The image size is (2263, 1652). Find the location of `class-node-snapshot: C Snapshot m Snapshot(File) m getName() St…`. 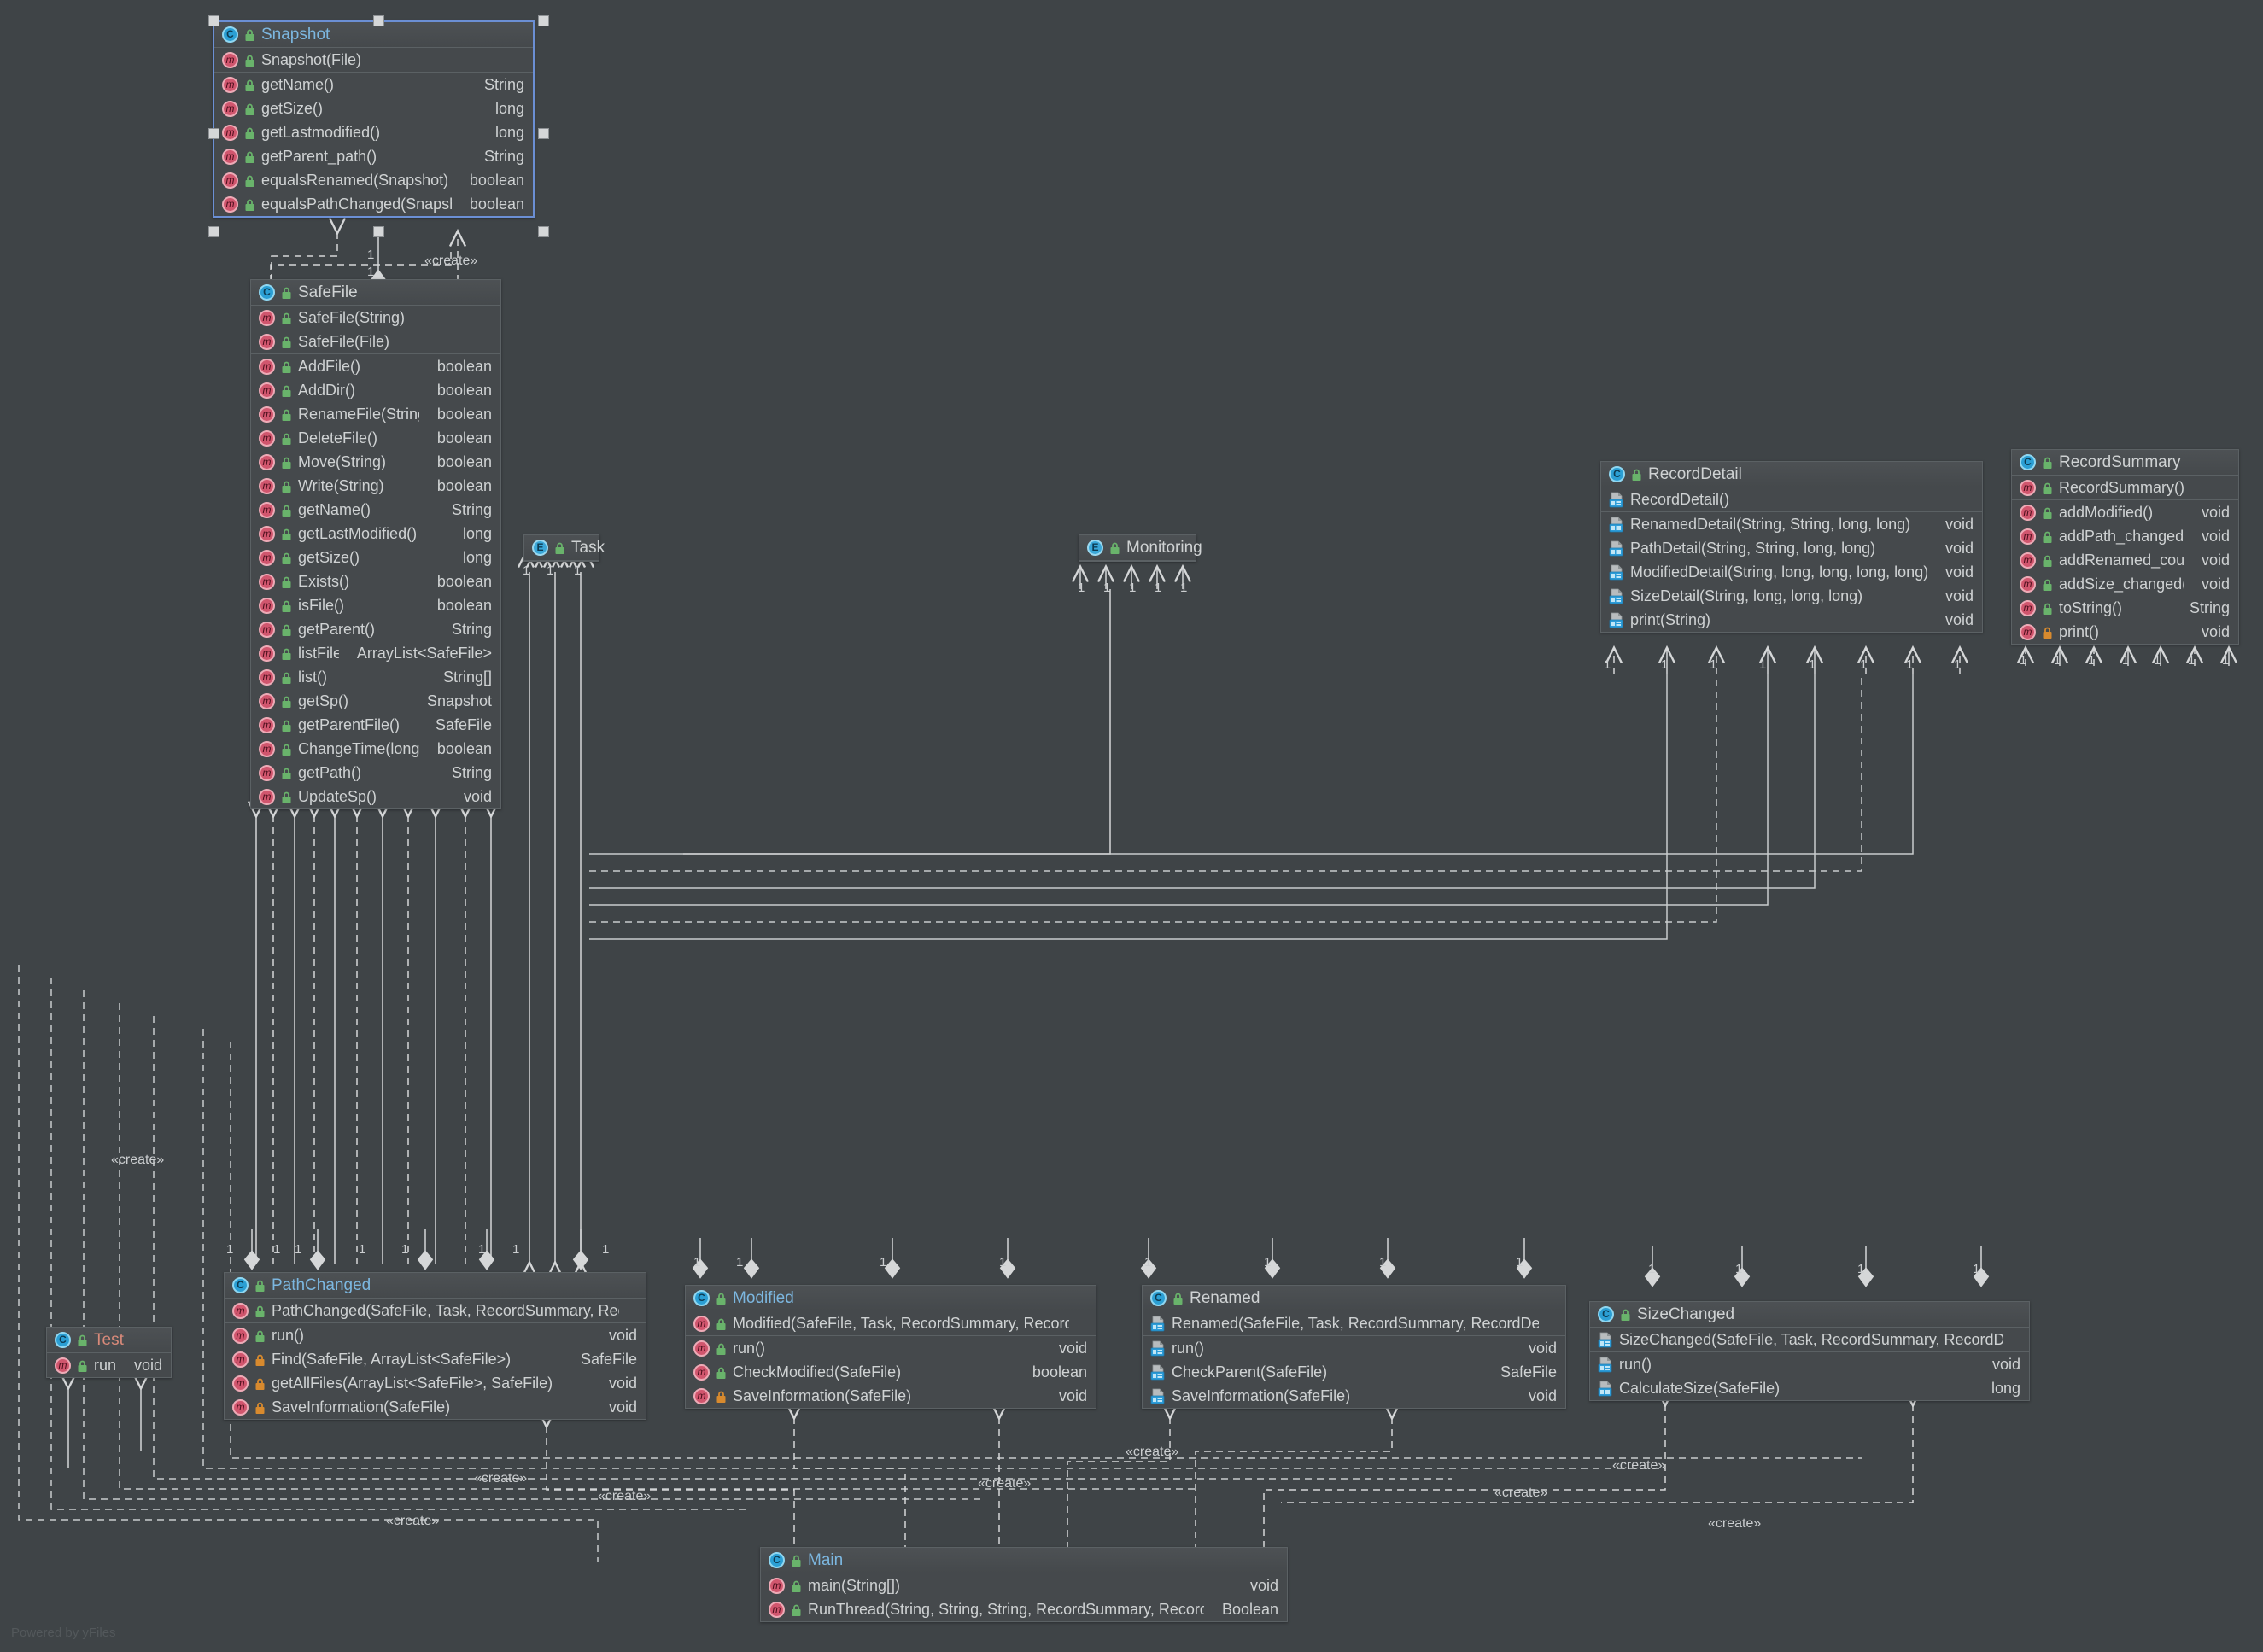

class-node-snapshot: C Snapshot m Snapshot(File) m getName() St… is located at coordinates (374, 119).